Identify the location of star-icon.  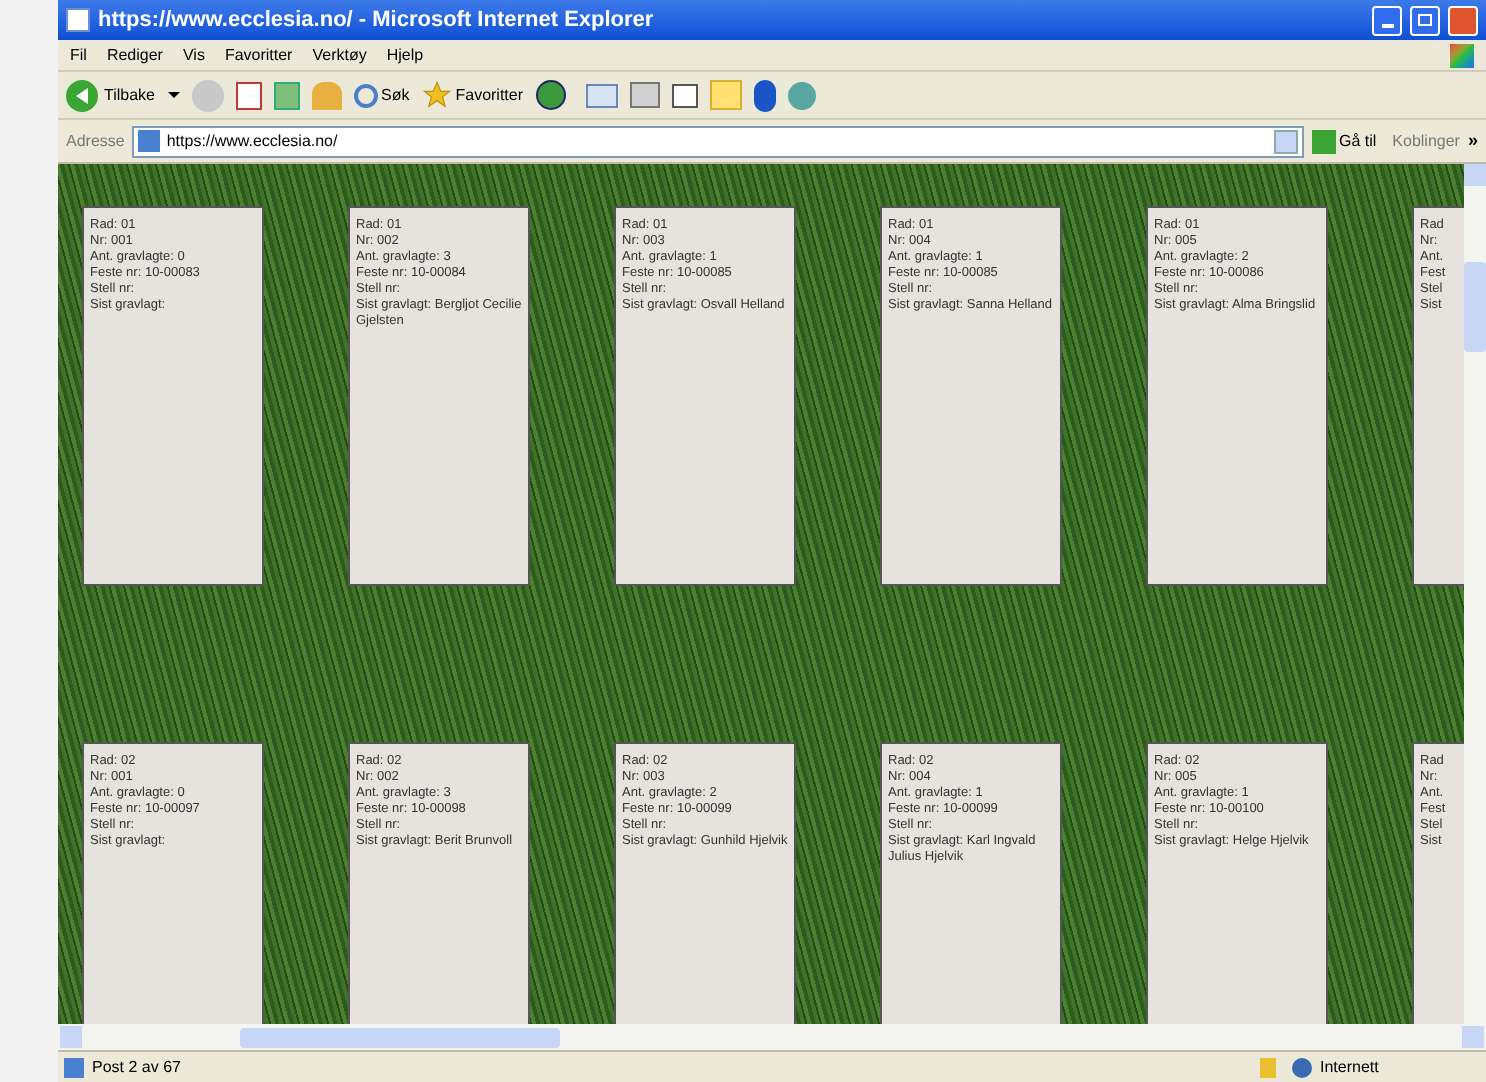
(436, 95).